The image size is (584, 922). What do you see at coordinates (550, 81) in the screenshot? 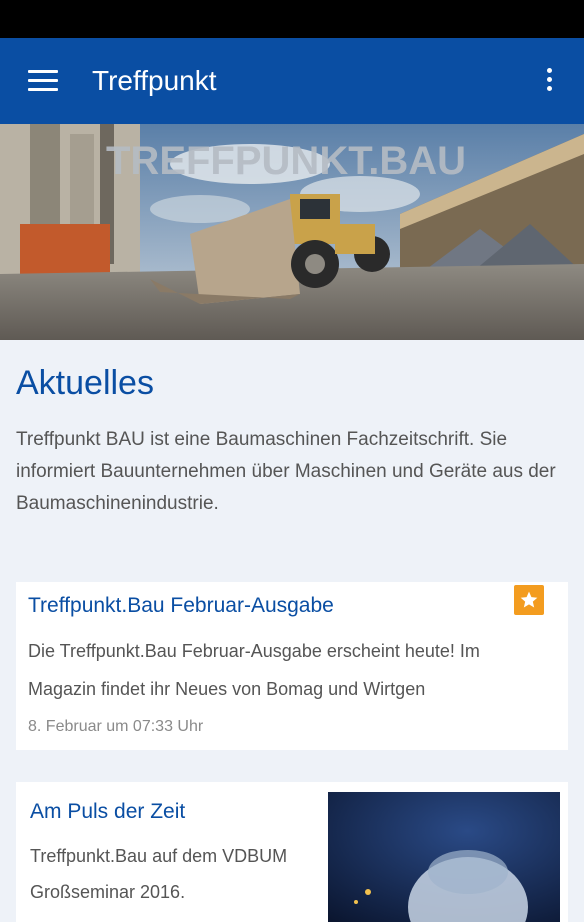
I see `more-vert-icon` at bounding box center [550, 81].